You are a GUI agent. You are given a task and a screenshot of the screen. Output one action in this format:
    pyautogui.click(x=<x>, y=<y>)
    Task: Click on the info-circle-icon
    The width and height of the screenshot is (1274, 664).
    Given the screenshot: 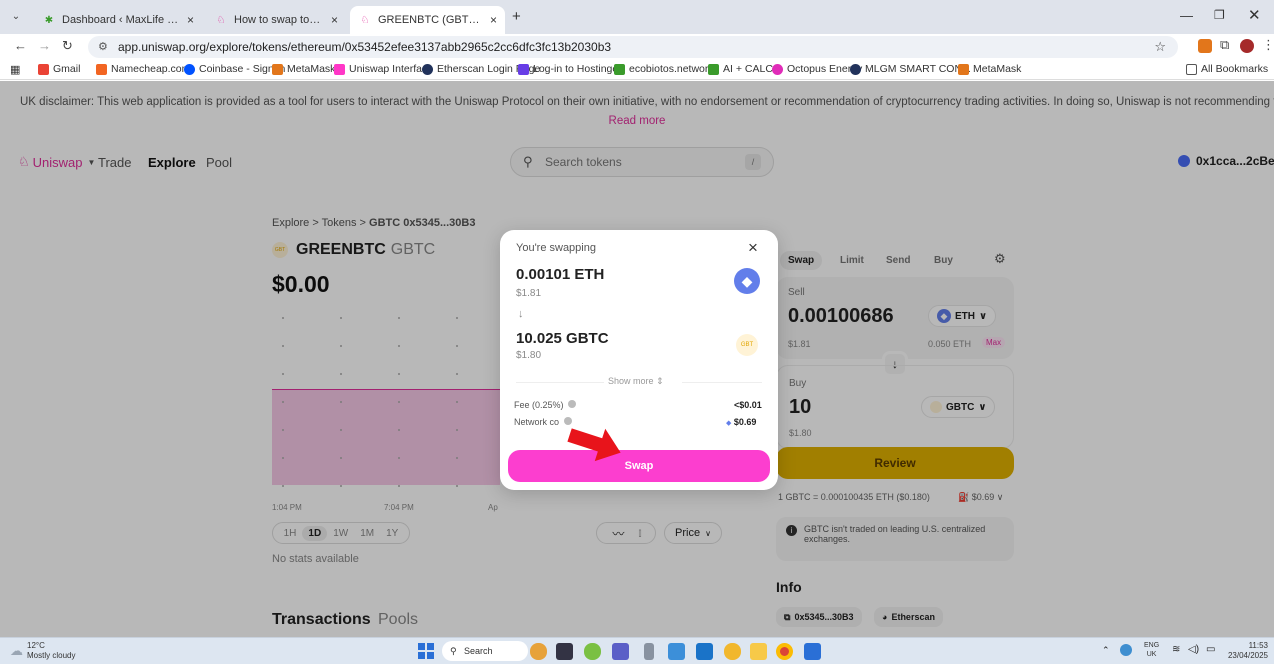 What is the action you would take?
    pyautogui.click(x=572, y=404)
    